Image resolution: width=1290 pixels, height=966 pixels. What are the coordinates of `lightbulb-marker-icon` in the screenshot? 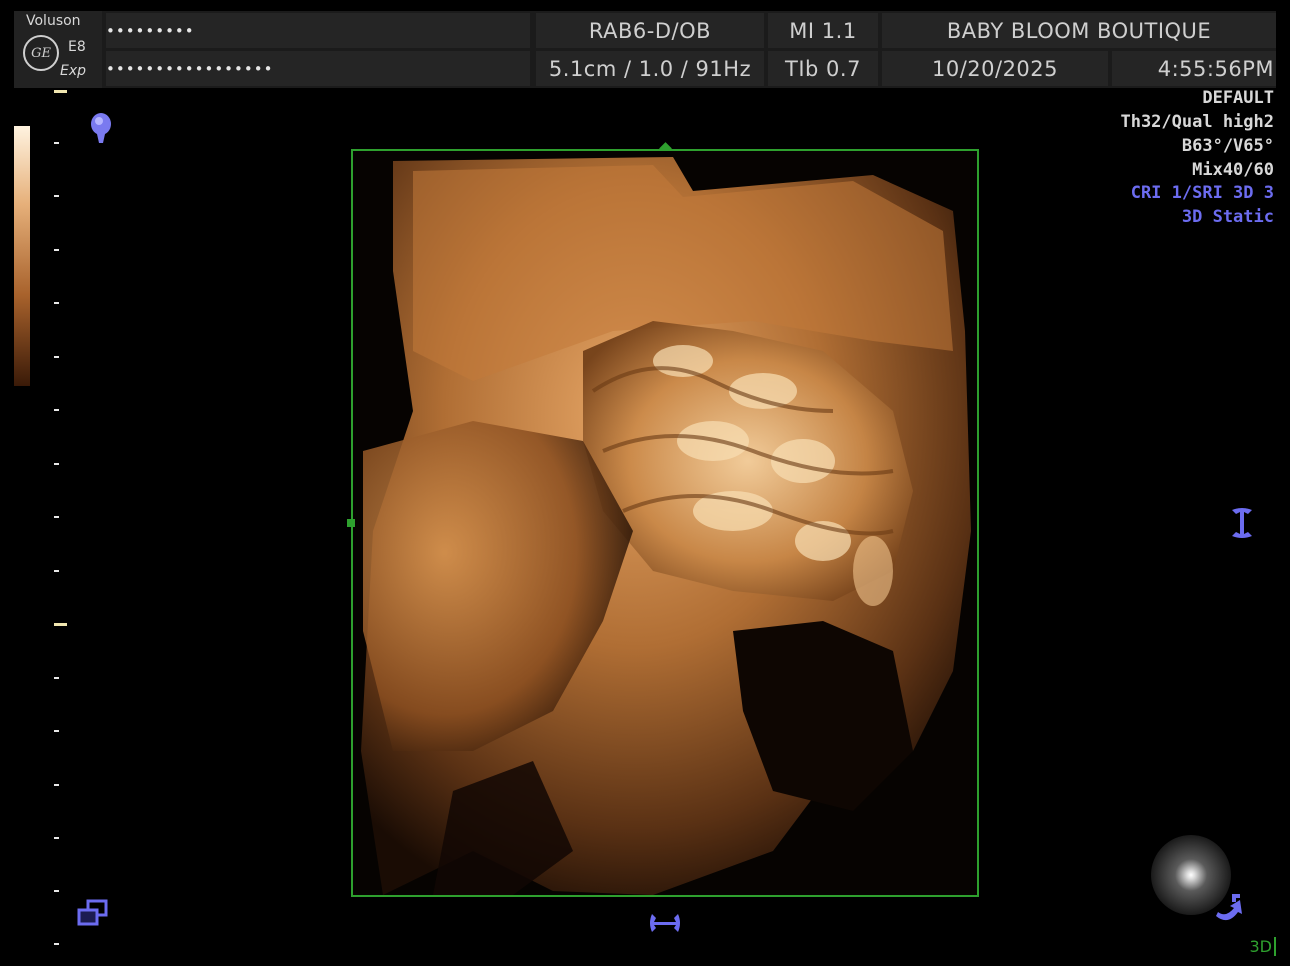 It's located at (101, 128).